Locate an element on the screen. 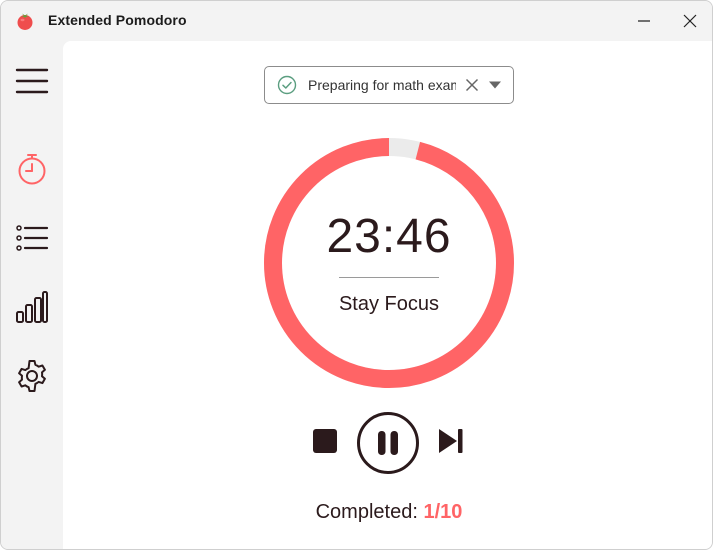 The image size is (713, 550). timer-display: 23:46 is located at coordinates (389, 236).